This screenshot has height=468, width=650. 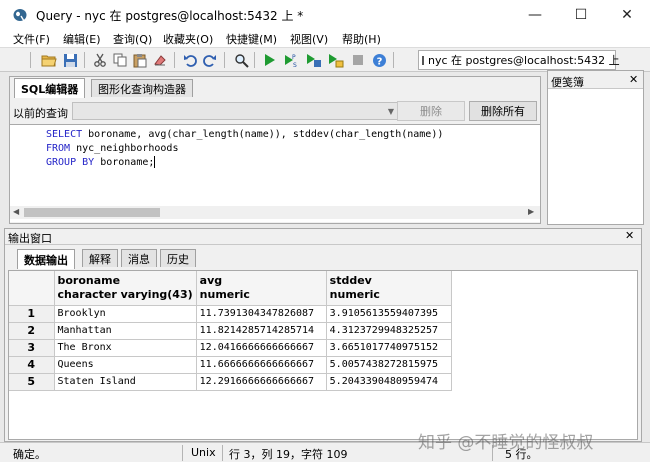 I want to click on paste-icon, so click(x=140, y=60).